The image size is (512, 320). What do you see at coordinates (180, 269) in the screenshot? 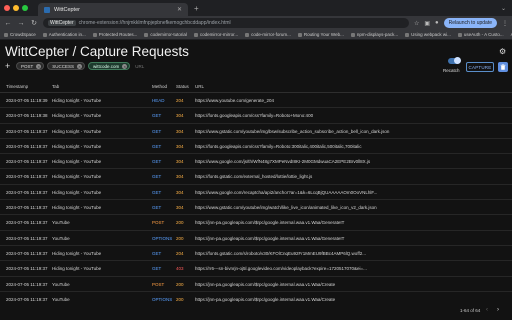
I see `cell-status: 403` at bounding box center [180, 269].